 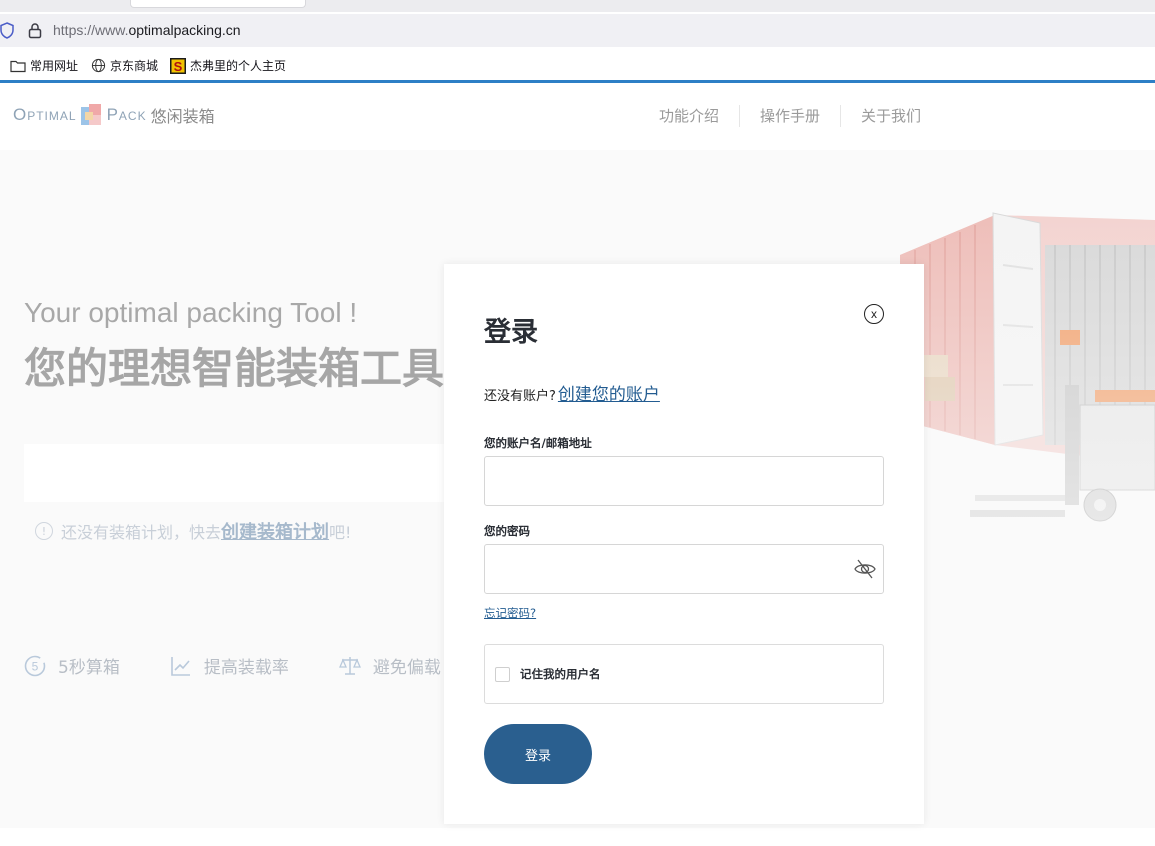 I want to click on feature-load-rate: 提高装载率, so click(x=229, y=665).